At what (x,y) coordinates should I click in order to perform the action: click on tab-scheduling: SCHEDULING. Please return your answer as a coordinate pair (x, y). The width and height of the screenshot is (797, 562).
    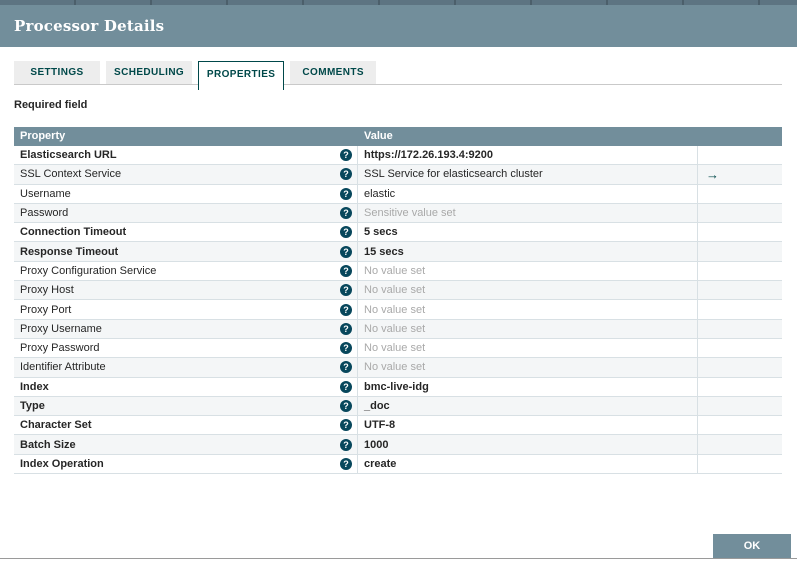
    Looking at the image, I should click on (149, 73).